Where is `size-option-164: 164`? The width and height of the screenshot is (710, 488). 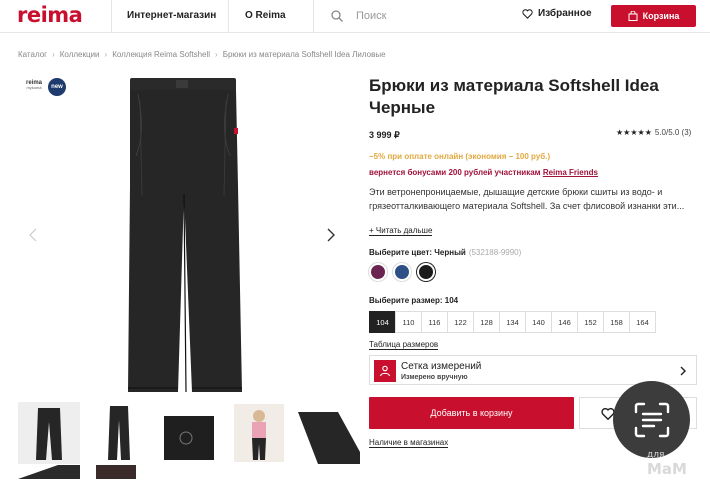
size-option-164: 164 is located at coordinates (642, 322).